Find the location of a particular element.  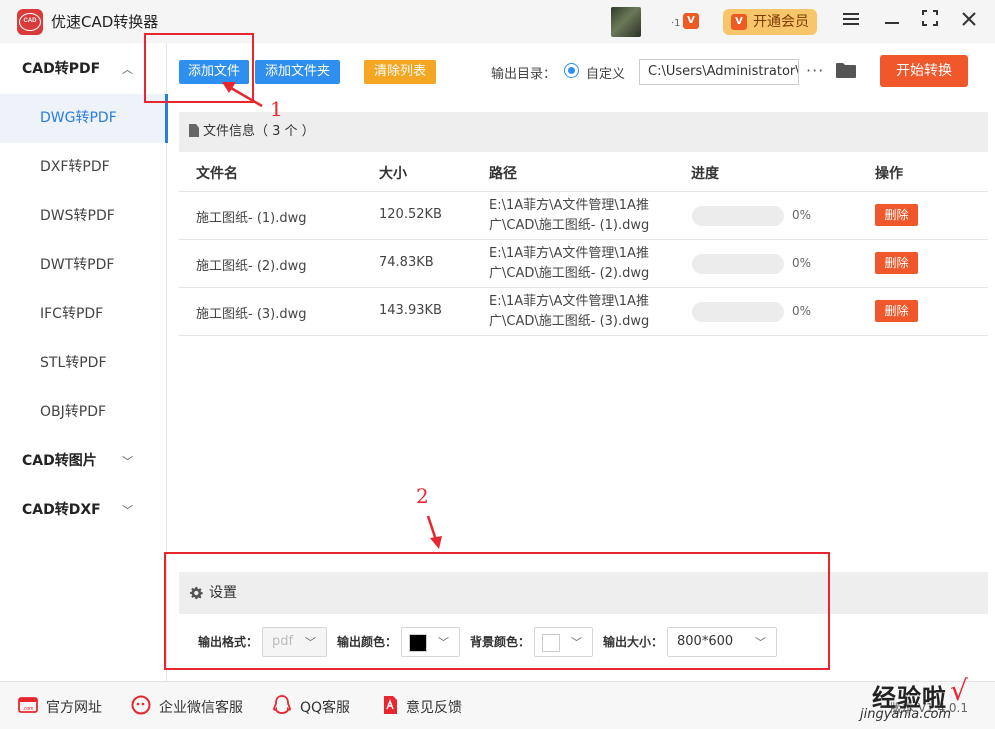

file-path-line: 广\CAD\施工图纸- (3).dwg is located at coordinates (569, 321).